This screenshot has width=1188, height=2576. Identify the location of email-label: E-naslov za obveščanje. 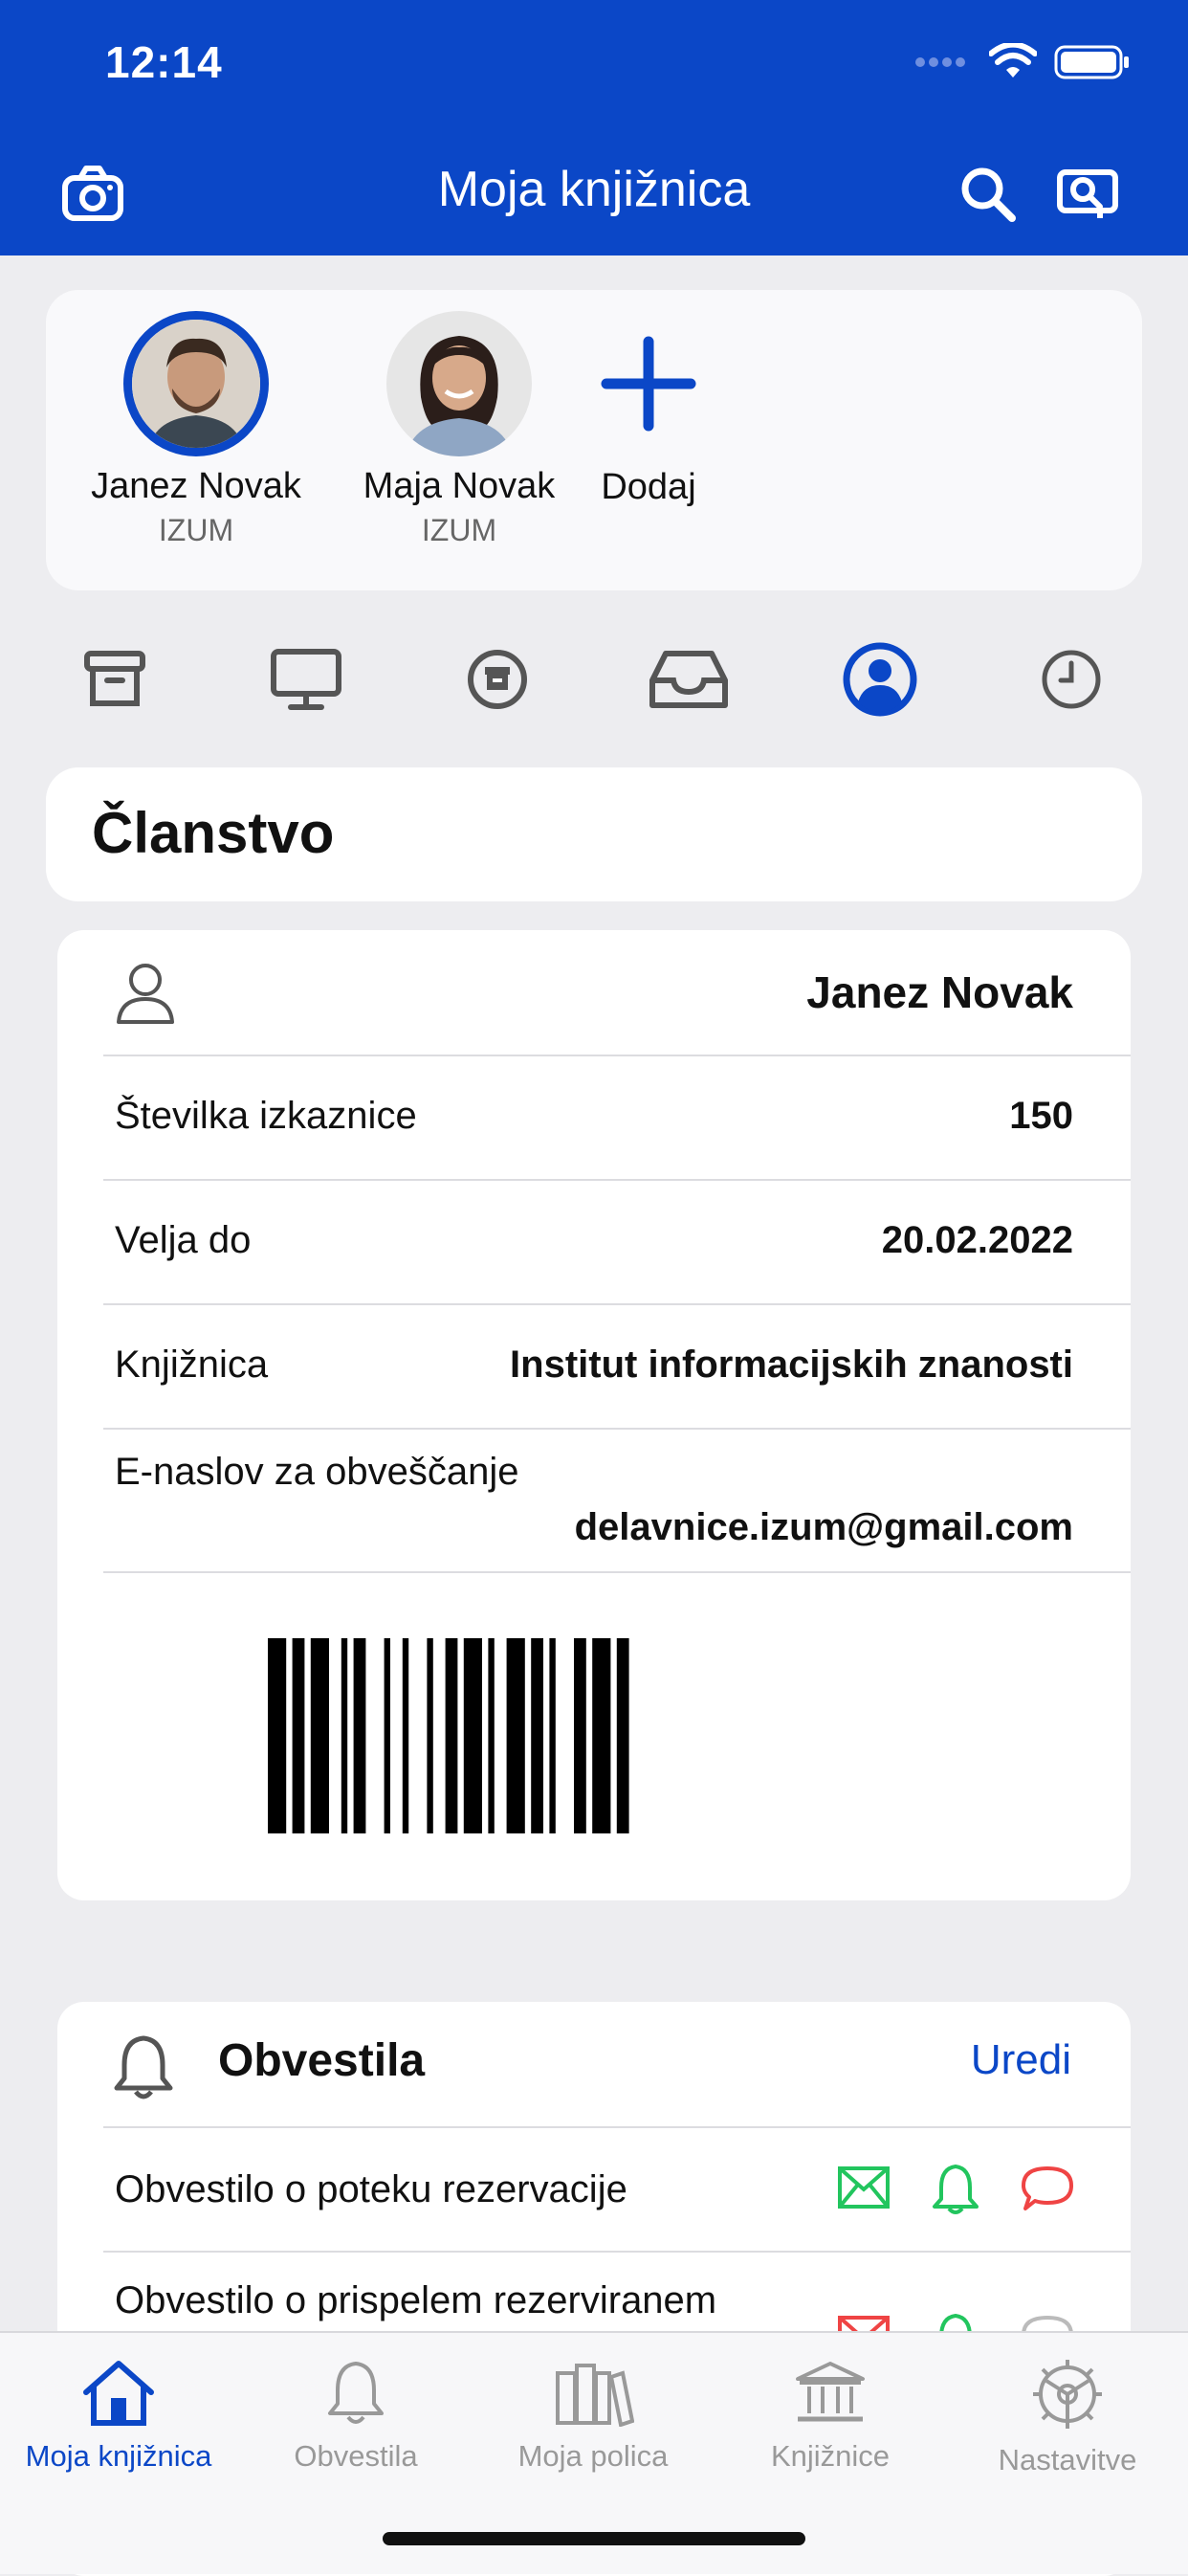
(317, 1472).